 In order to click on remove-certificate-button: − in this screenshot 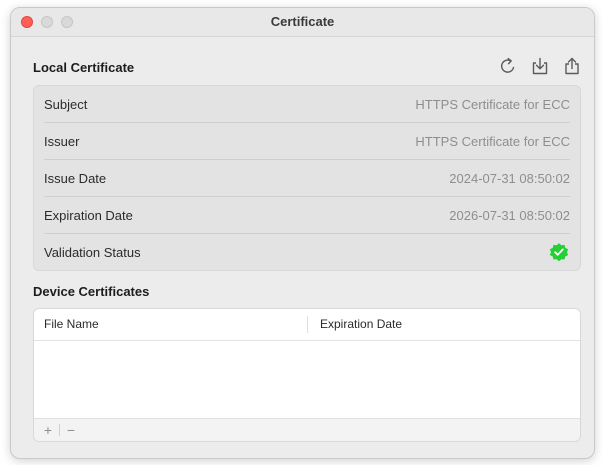, I will do `click(71, 430)`.